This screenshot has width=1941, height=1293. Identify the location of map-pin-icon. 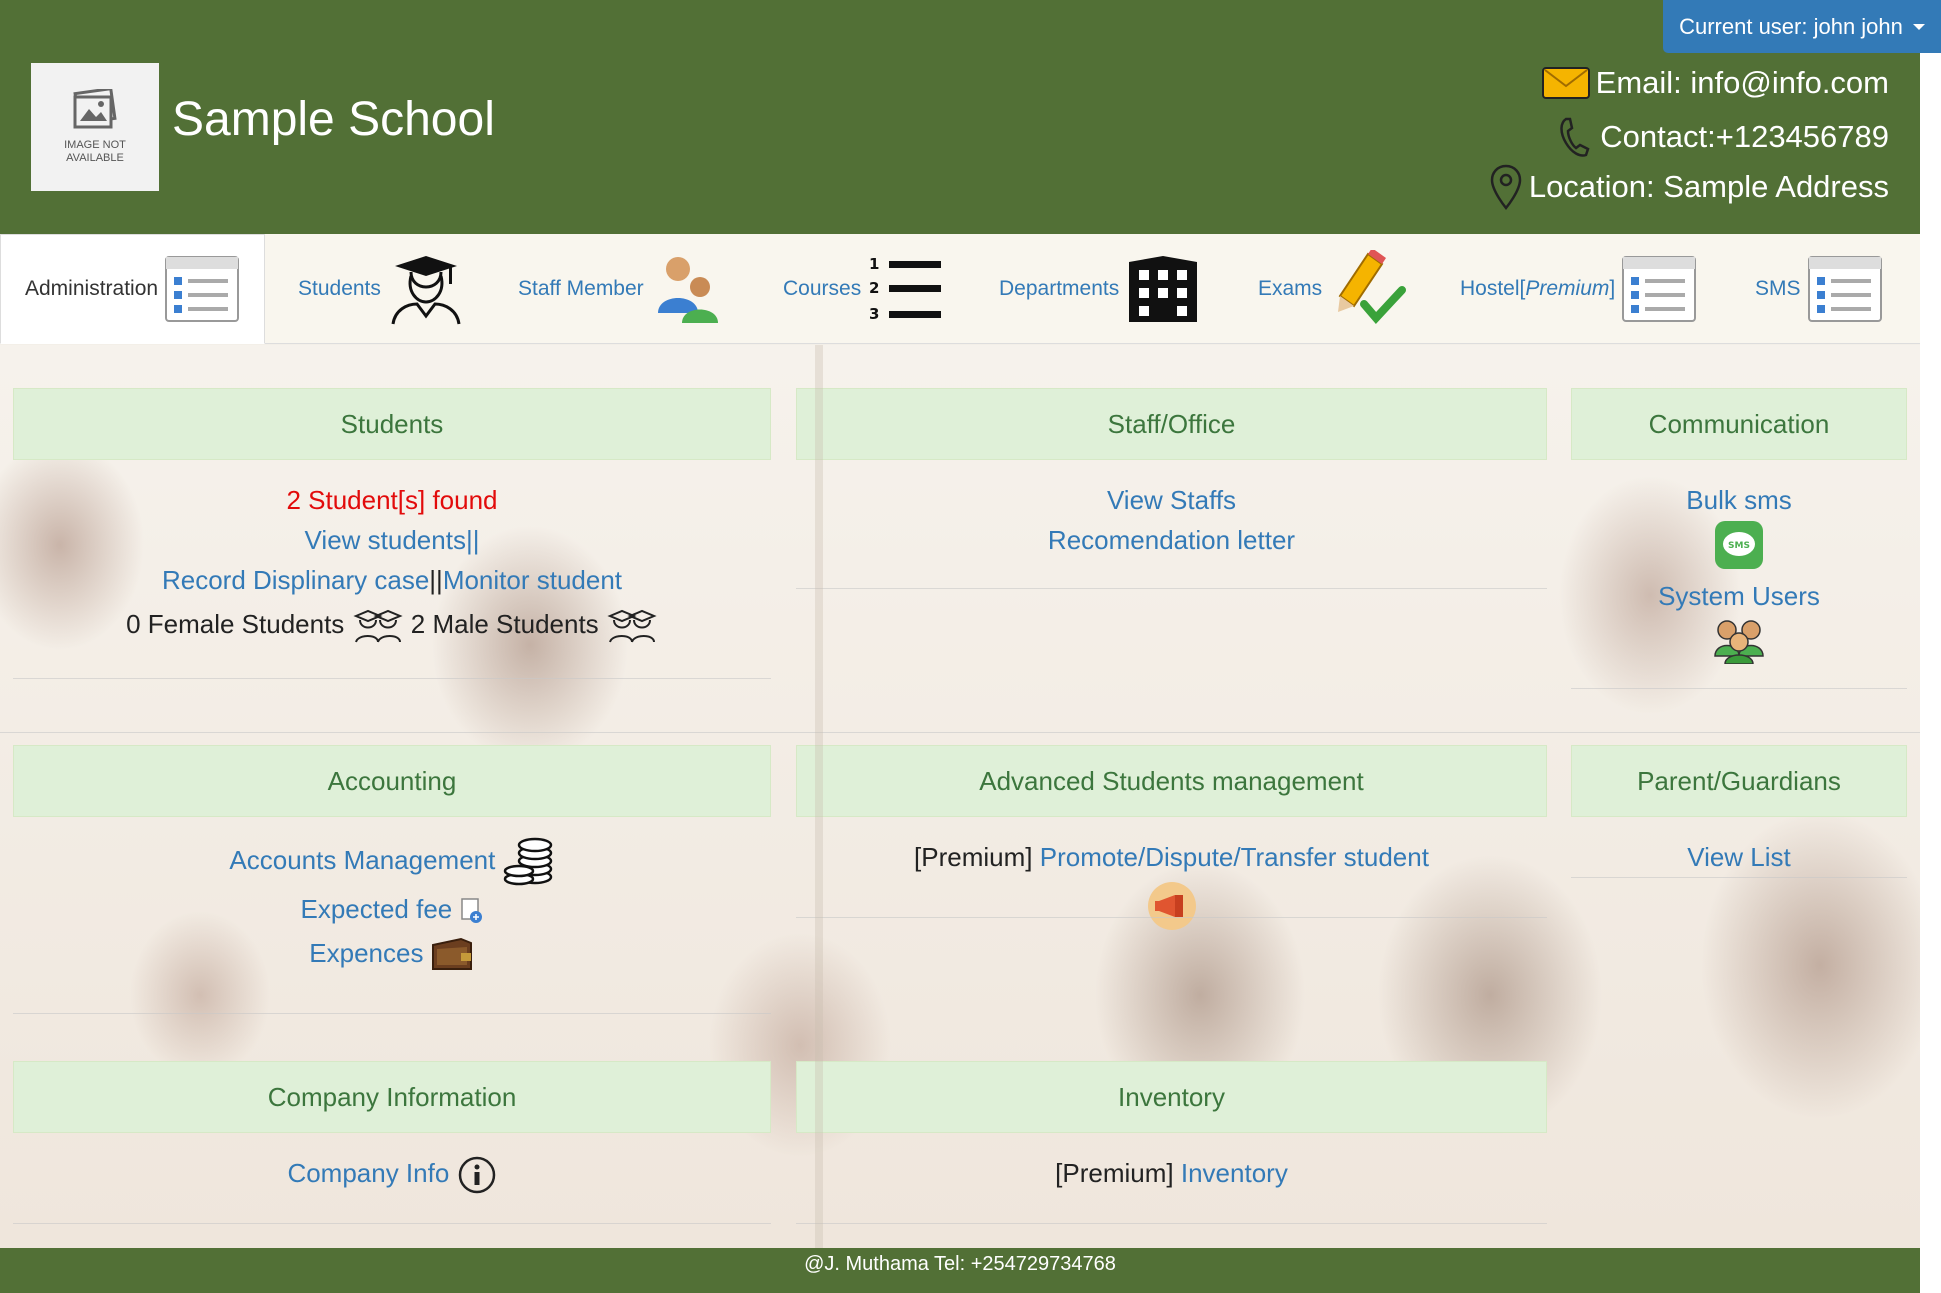
(1506, 187).